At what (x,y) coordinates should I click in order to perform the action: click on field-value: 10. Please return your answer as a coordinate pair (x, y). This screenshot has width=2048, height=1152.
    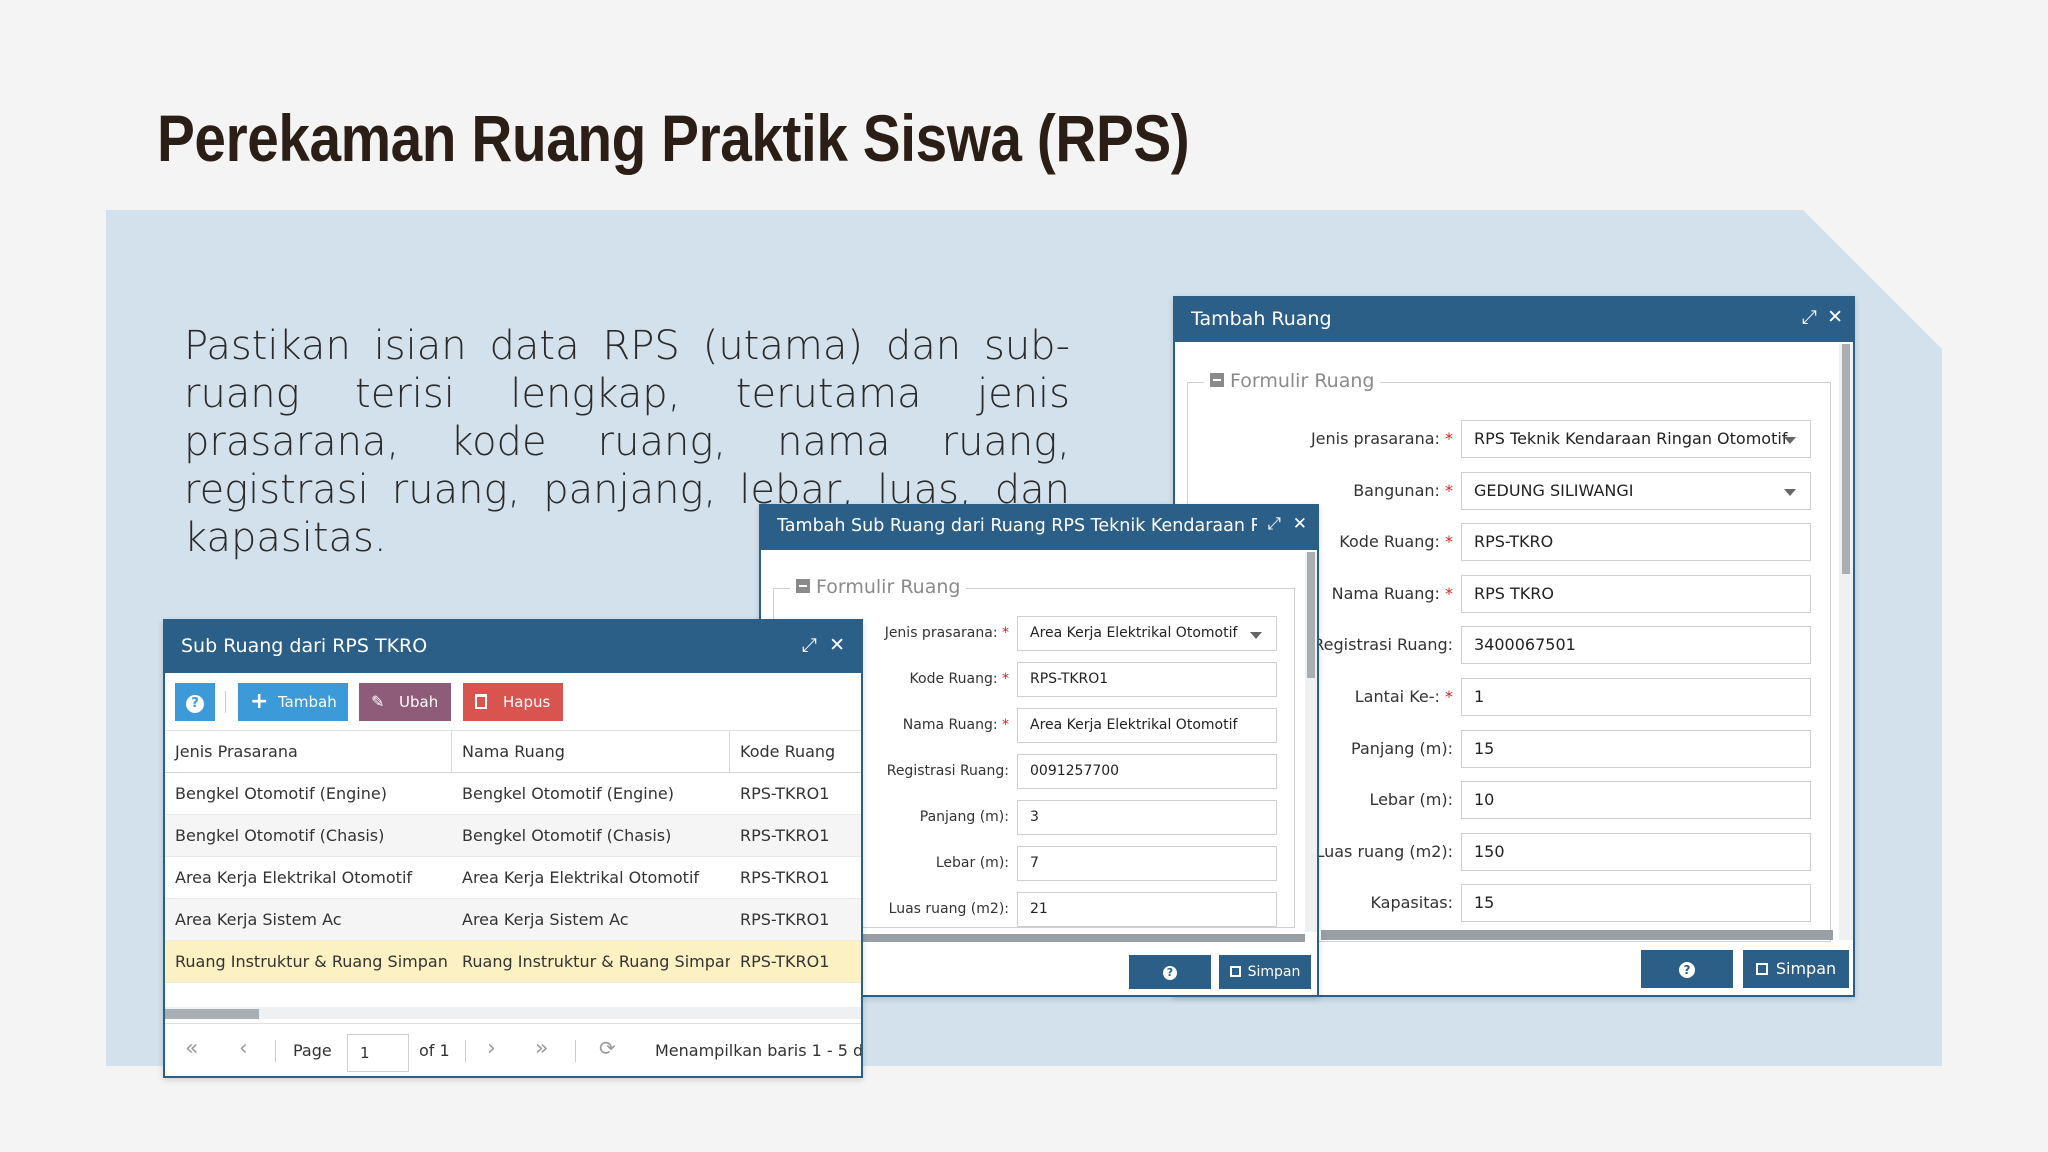
    Looking at the image, I should click on (1484, 800).